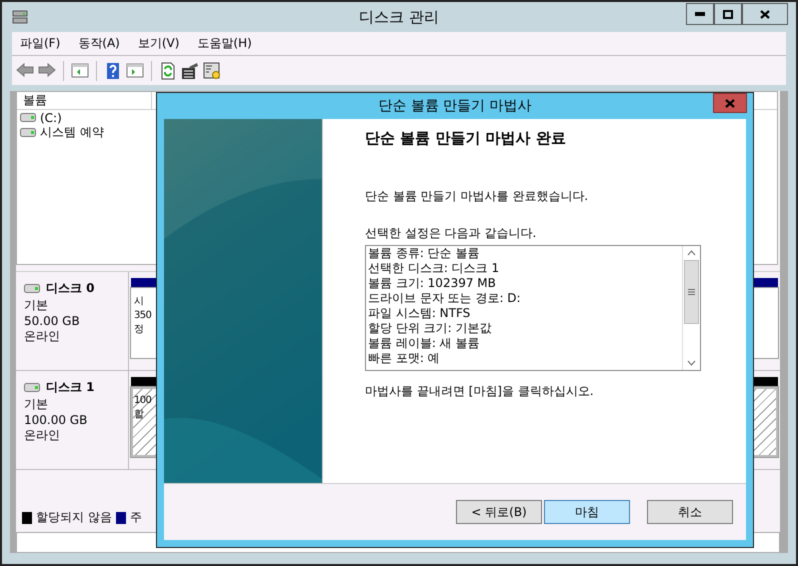 The height and width of the screenshot is (566, 798). Describe the element at coordinates (56, 420) in the screenshot. I see `disk-size: 100.00 GB` at that location.